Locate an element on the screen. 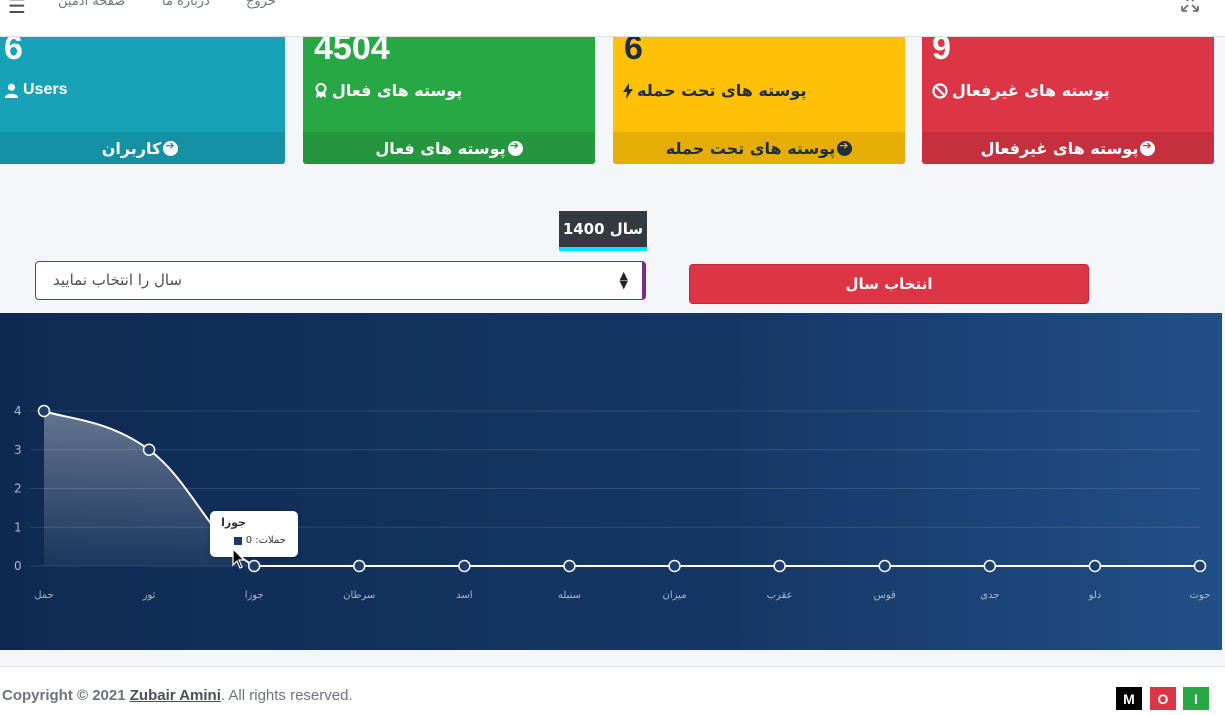 The width and height of the screenshot is (1225, 715). badge-i: I is located at coordinates (1196, 698).